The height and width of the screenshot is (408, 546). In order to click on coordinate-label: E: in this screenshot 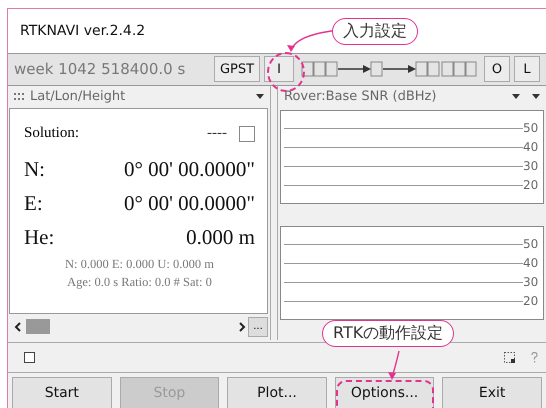, I will do `click(33, 203)`.